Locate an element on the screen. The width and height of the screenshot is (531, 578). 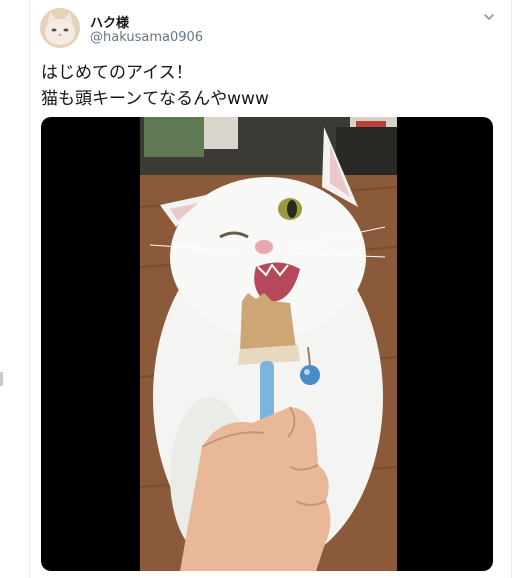
scroll-indicator is located at coordinates (1, 379).